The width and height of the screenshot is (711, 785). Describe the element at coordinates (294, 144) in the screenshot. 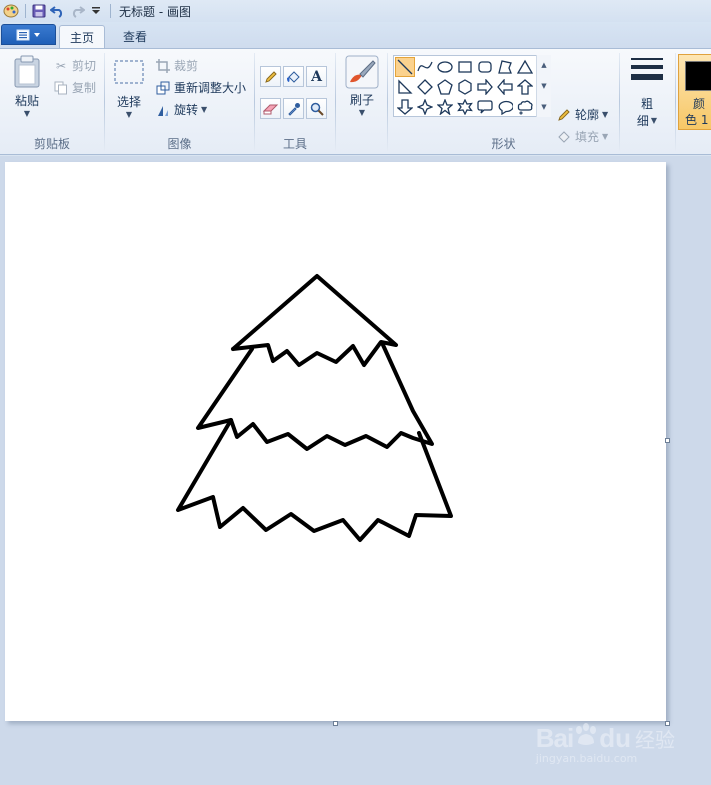

I see `tools-group-label: 工具` at that location.